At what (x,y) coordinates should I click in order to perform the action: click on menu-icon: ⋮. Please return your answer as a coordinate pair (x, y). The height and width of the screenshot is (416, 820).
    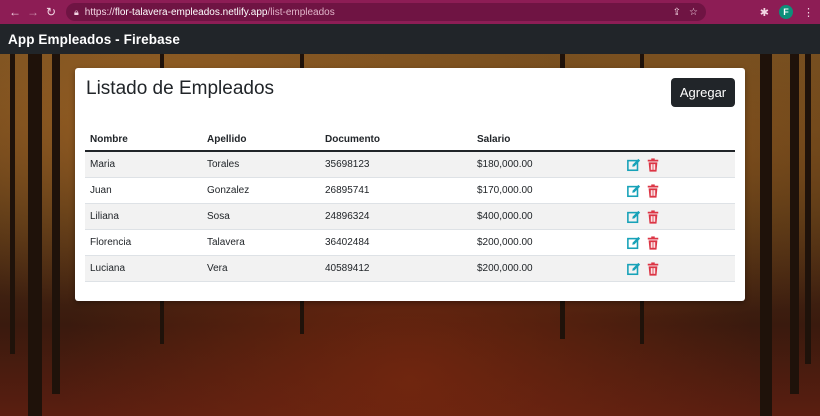
    Looking at the image, I should click on (808, 12).